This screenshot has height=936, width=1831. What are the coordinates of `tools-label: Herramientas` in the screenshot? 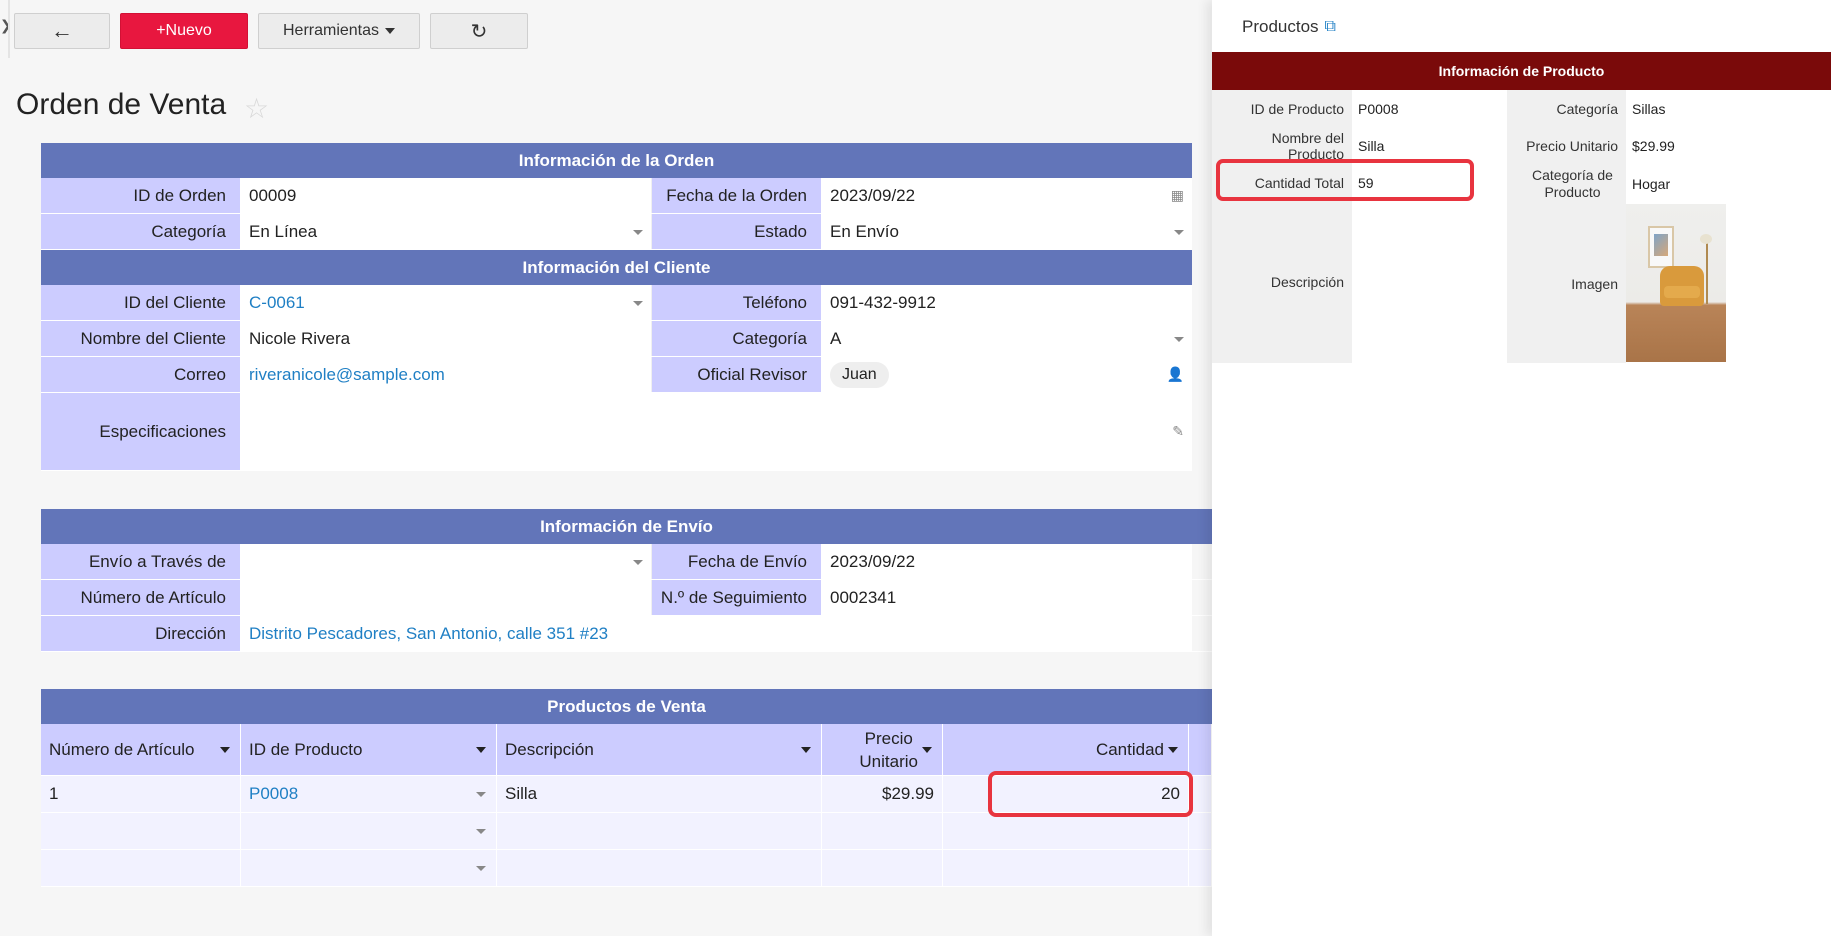 It's located at (331, 30).